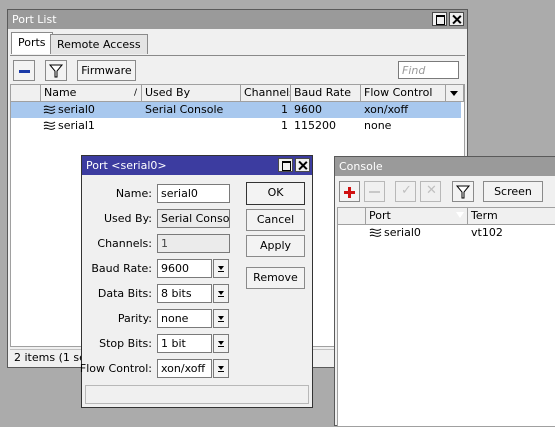 The height and width of the screenshot is (427, 555). Describe the element at coordinates (134, 318) in the screenshot. I see `parity-label: Parity:` at that location.